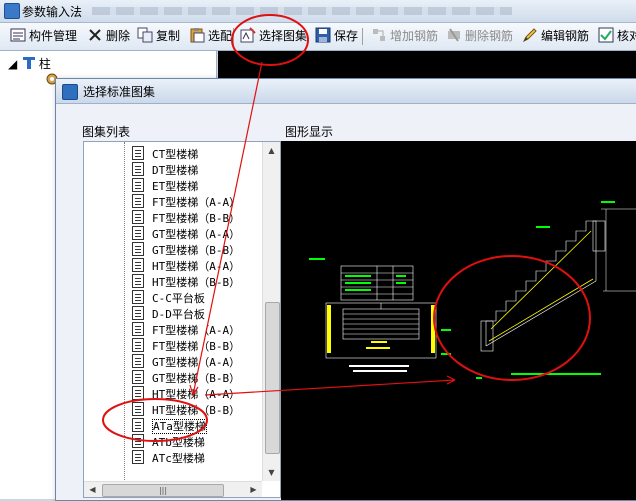 This screenshot has height=501, width=636. What do you see at coordinates (272, 378) in the screenshot?
I see `scrollbar-thumb` at bounding box center [272, 378].